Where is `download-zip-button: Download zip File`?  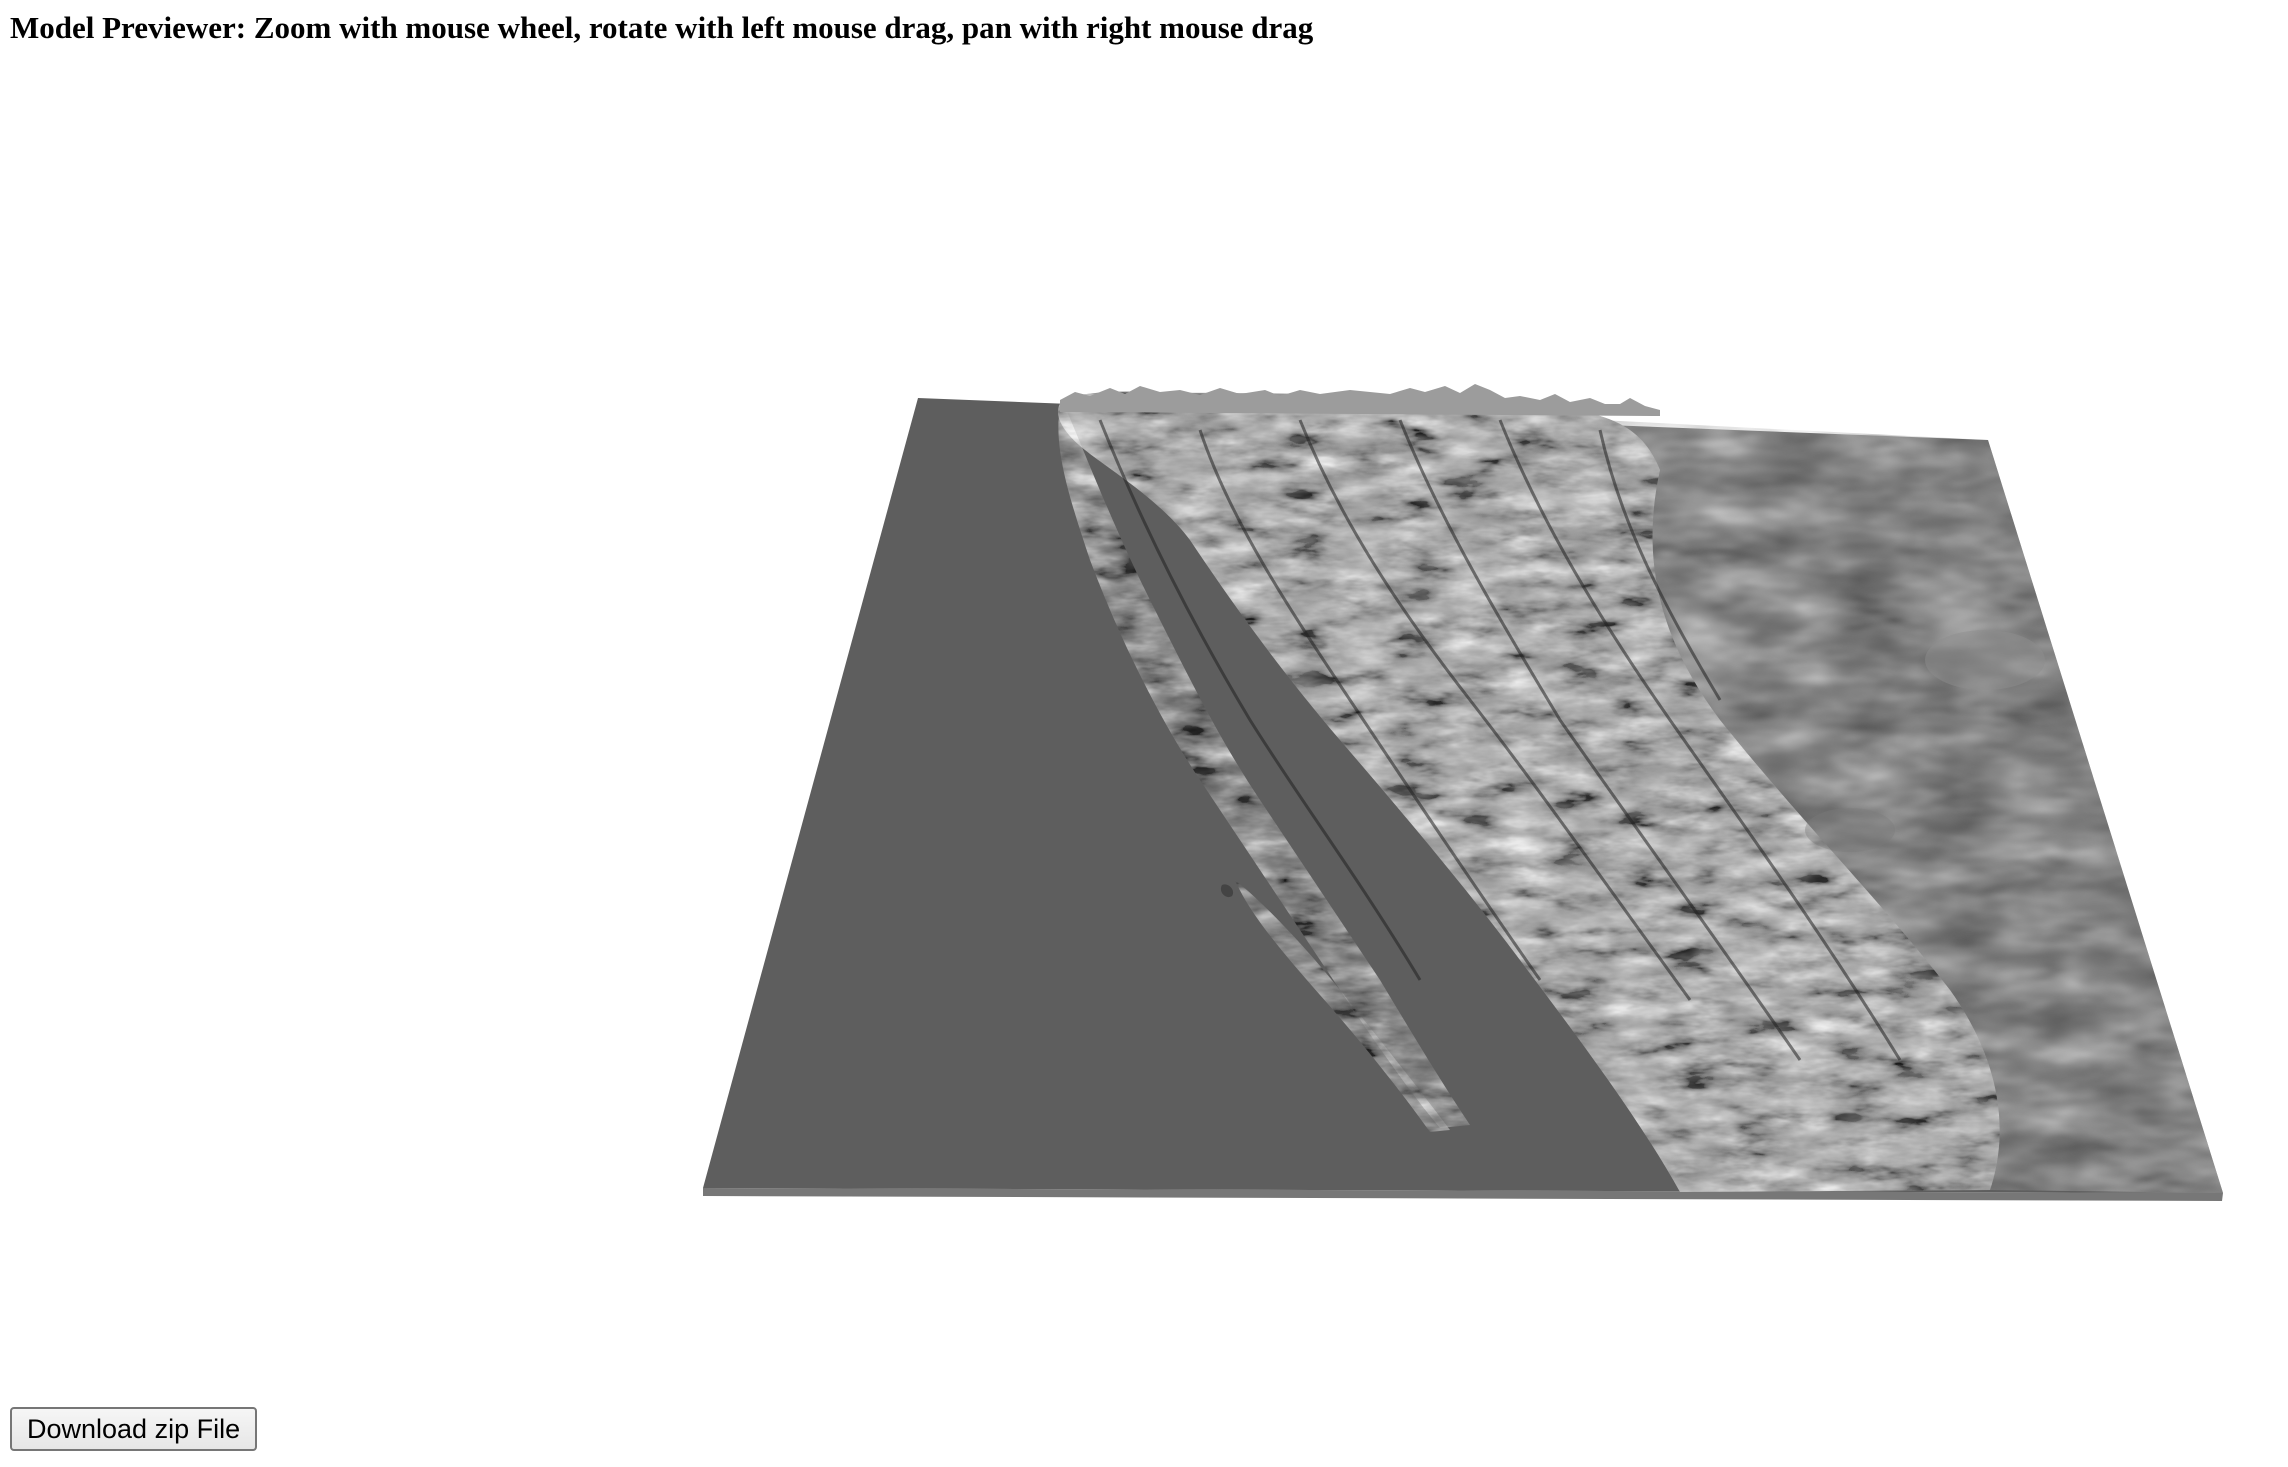
download-zip-button: Download zip File is located at coordinates (134, 1429).